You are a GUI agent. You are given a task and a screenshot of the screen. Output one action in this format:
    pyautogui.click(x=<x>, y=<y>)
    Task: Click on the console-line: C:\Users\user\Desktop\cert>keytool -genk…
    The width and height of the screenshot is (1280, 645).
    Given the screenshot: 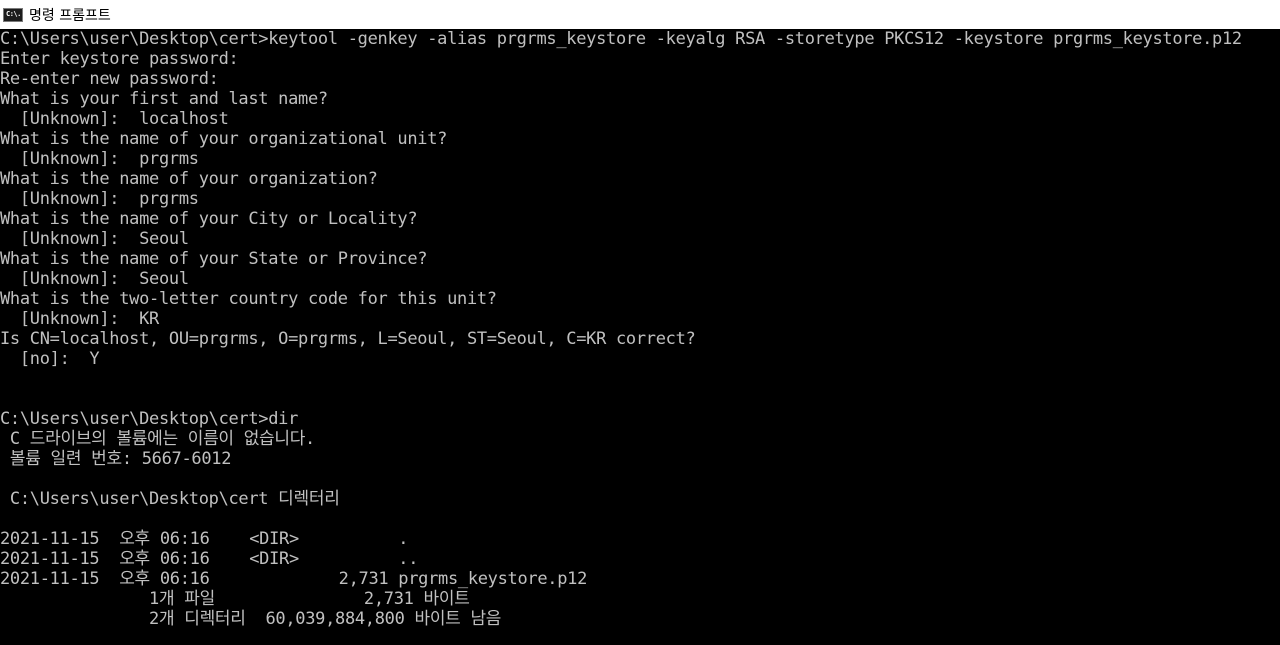 What is the action you would take?
    pyautogui.click(x=621, y=39)
    